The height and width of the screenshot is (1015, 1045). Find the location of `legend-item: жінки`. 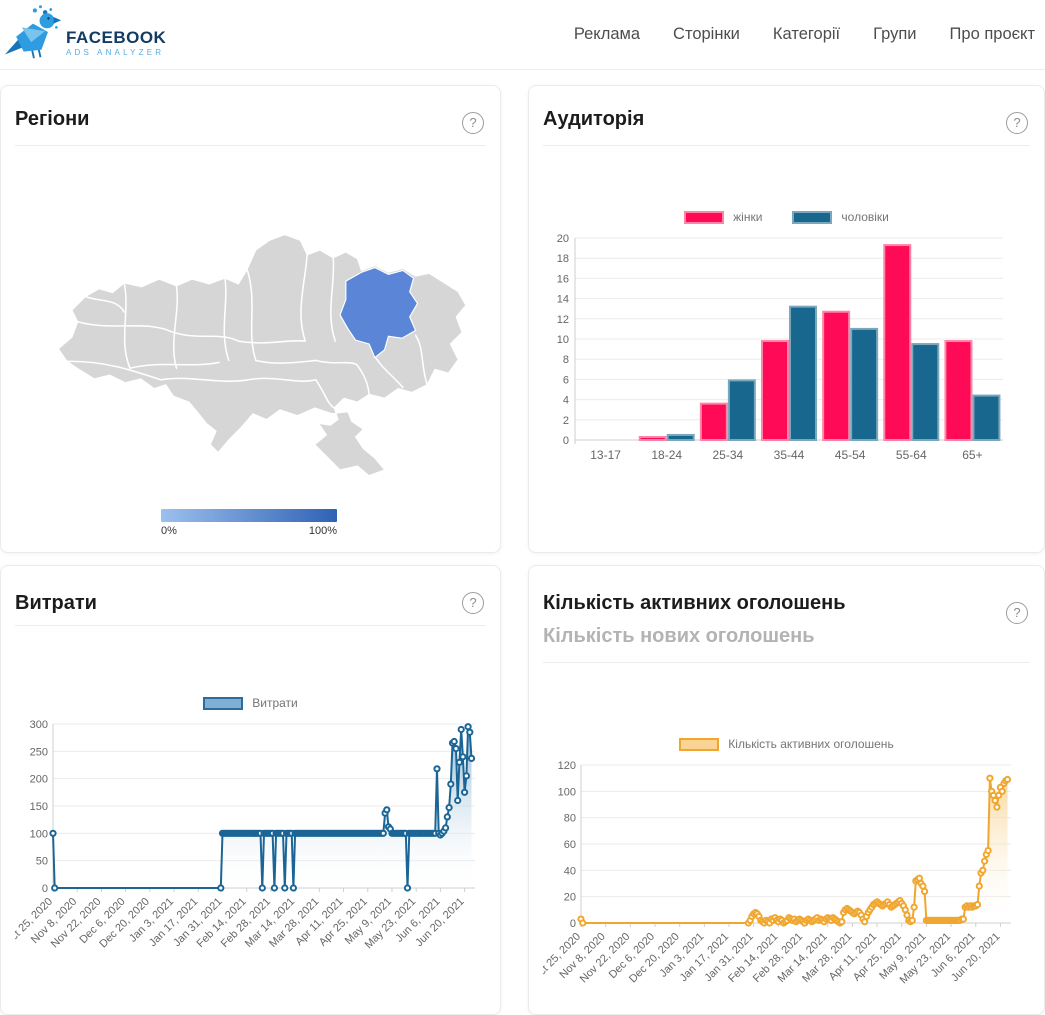

legend-item: жінки is located at coordinates (723, 217).